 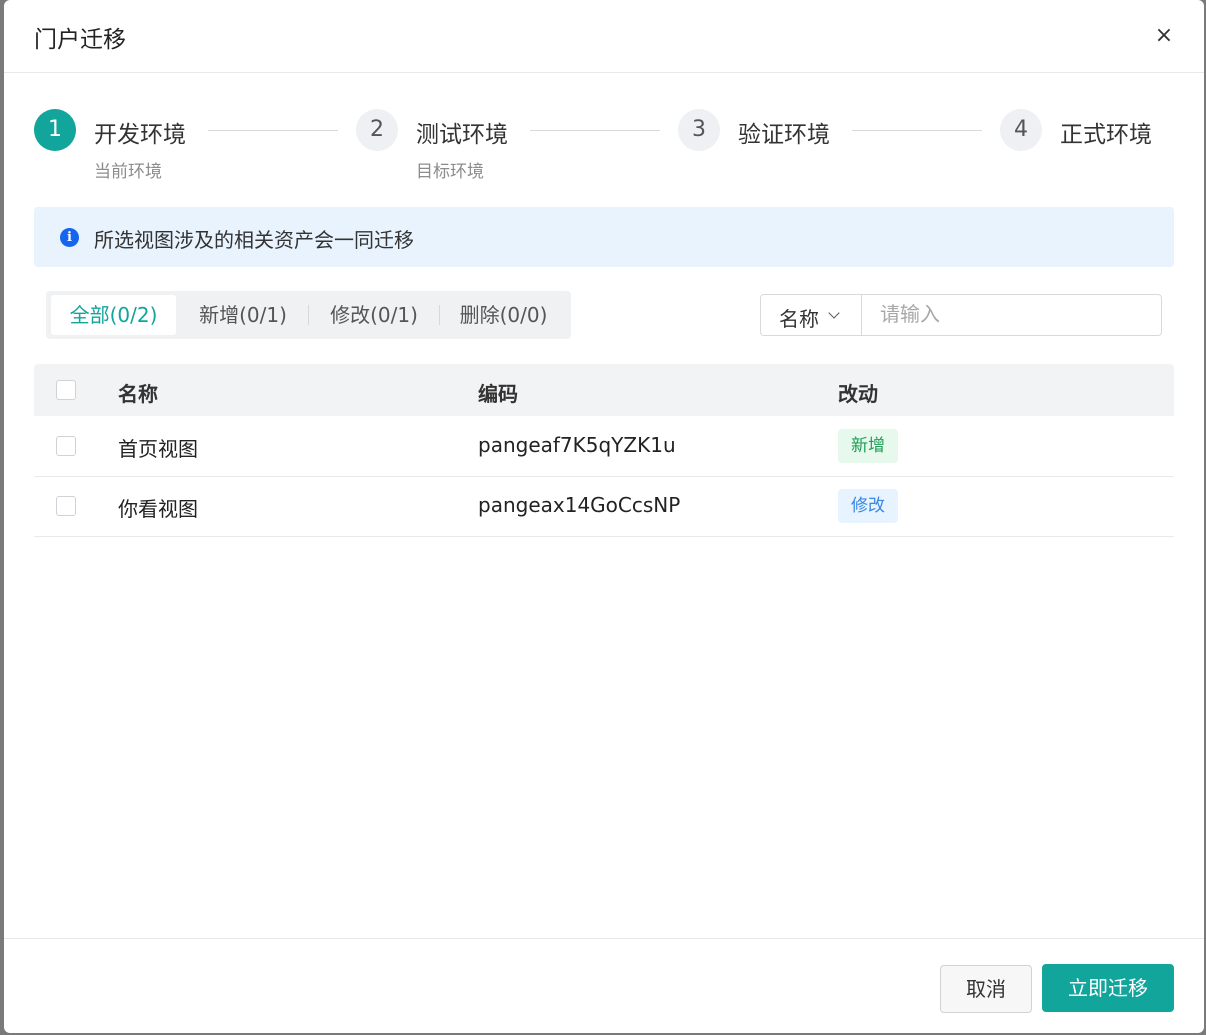 I want to click on tab-delete: 删除(0/0), so click(x=503, y=315).